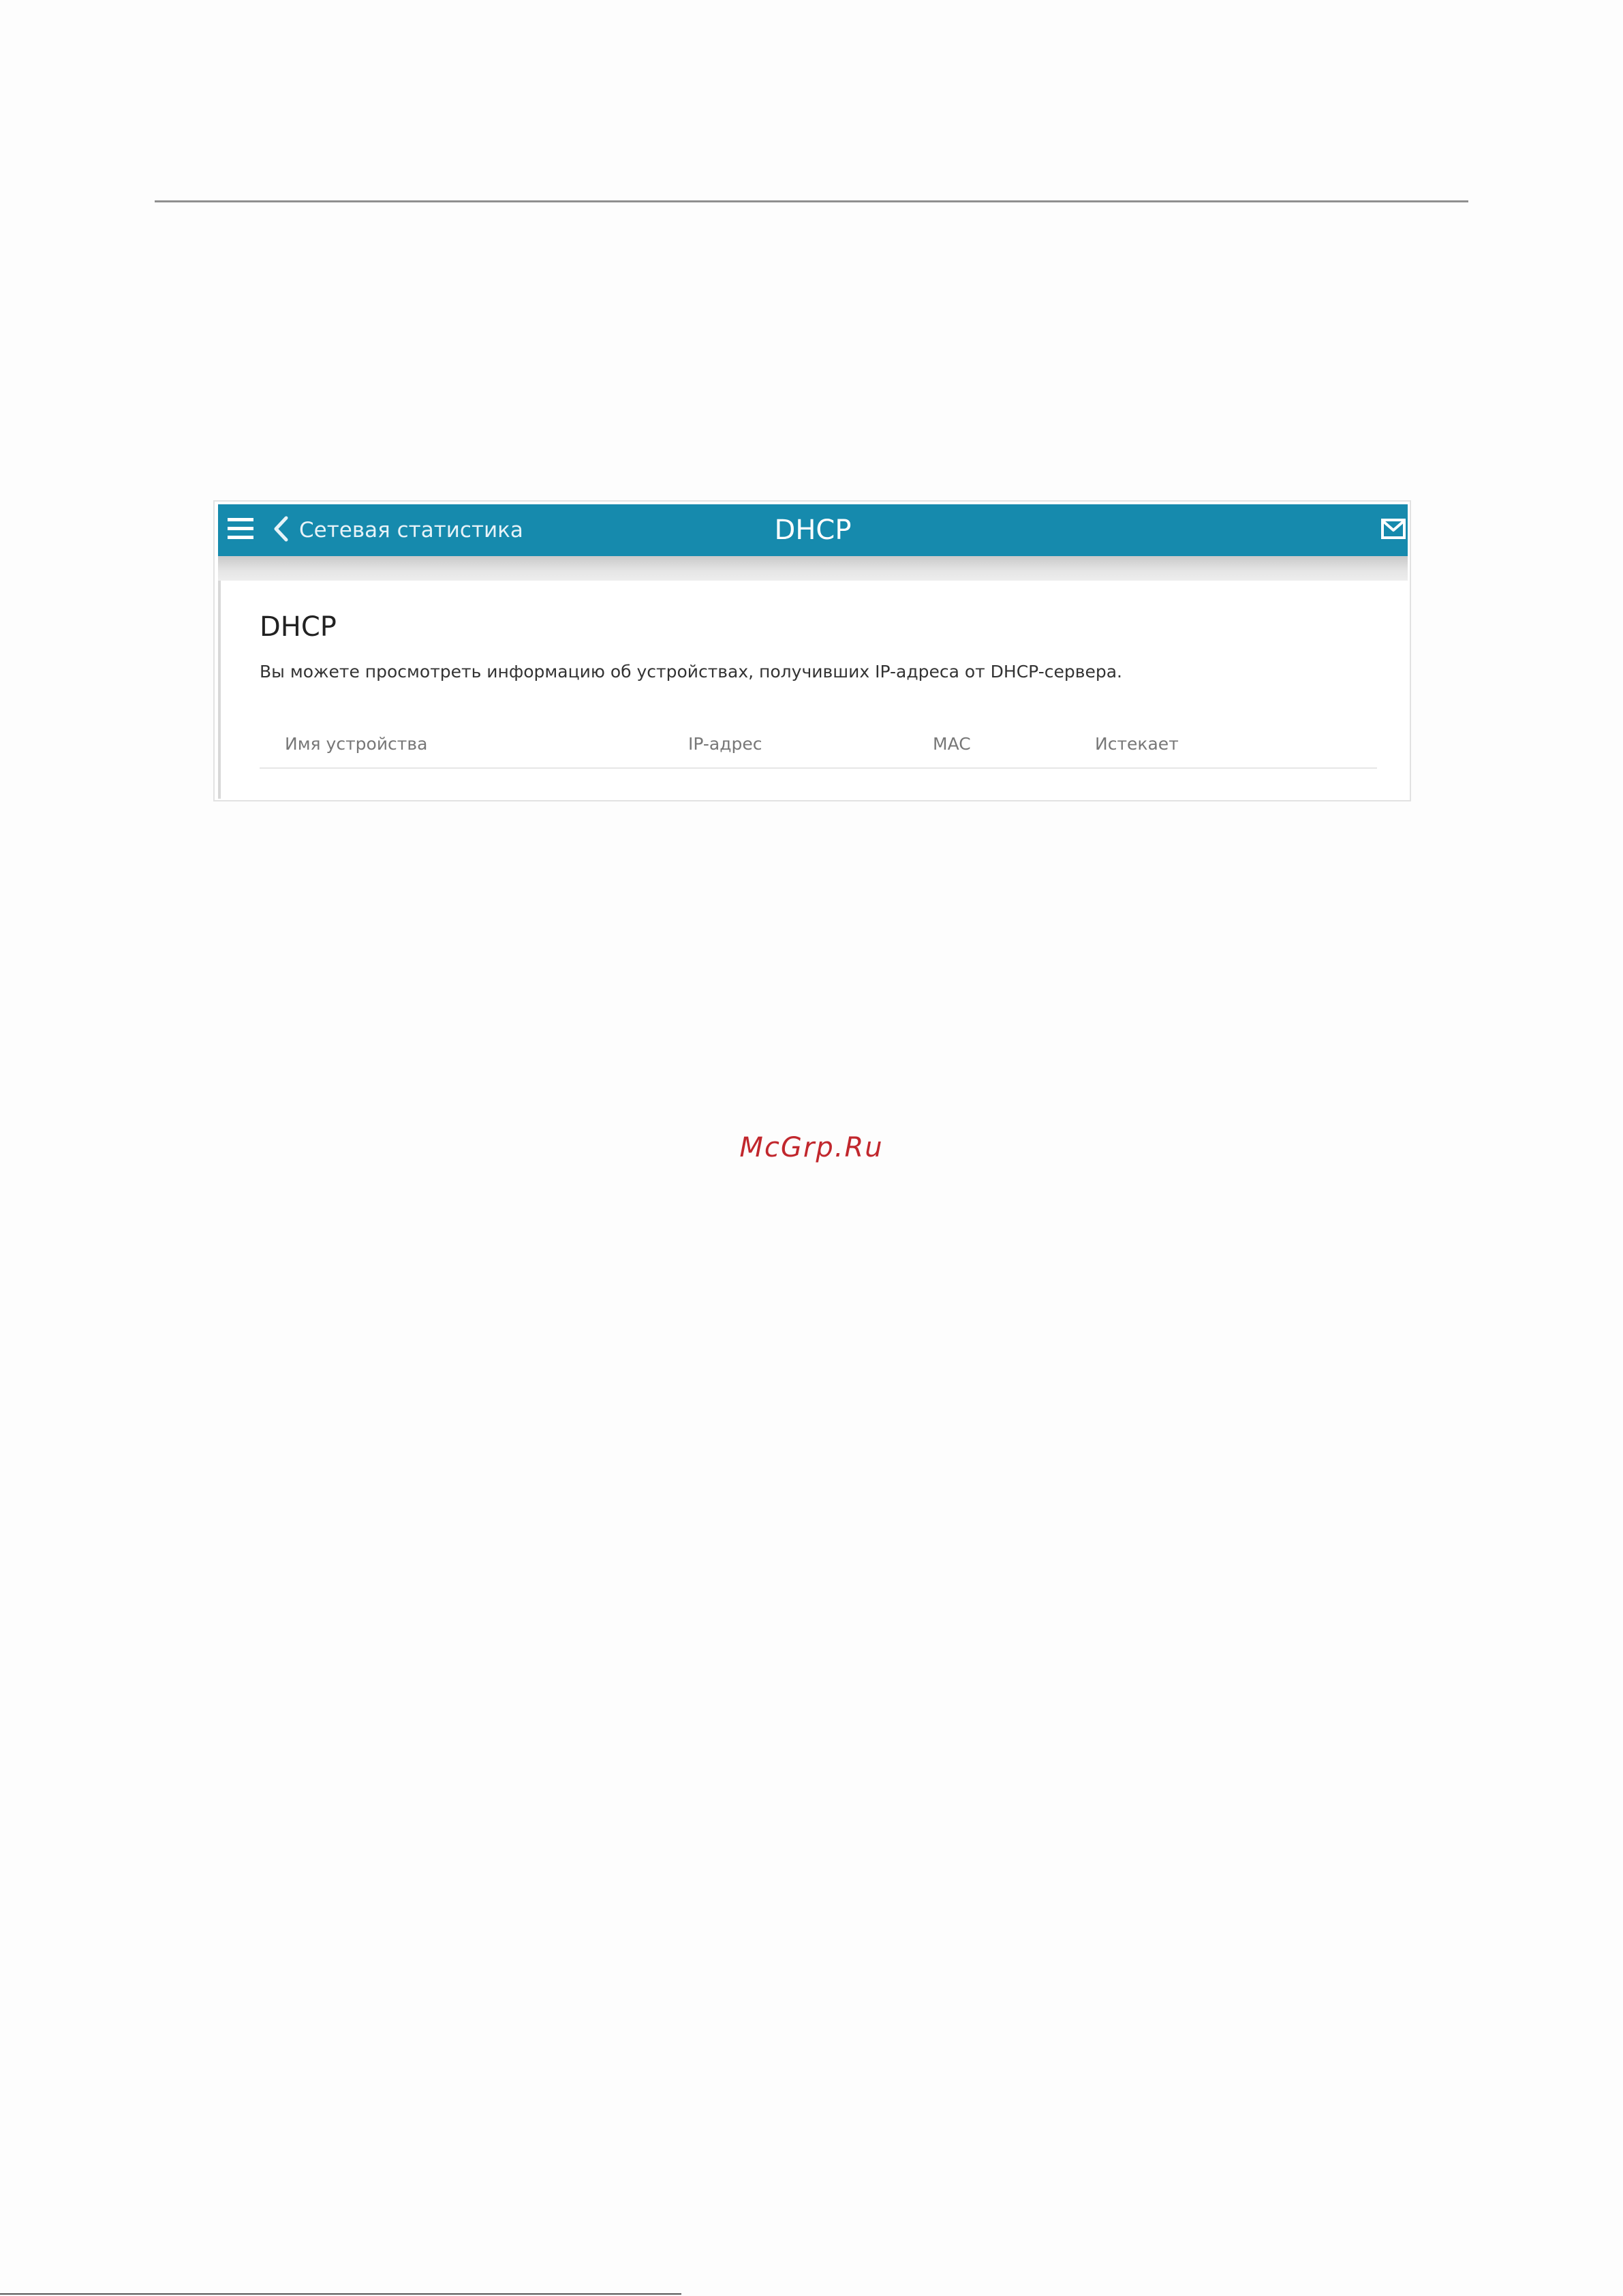 This screenshot has width=1623, height=2296. I want to click on column-header-device-name: Имя устройства, so click(356, 744).